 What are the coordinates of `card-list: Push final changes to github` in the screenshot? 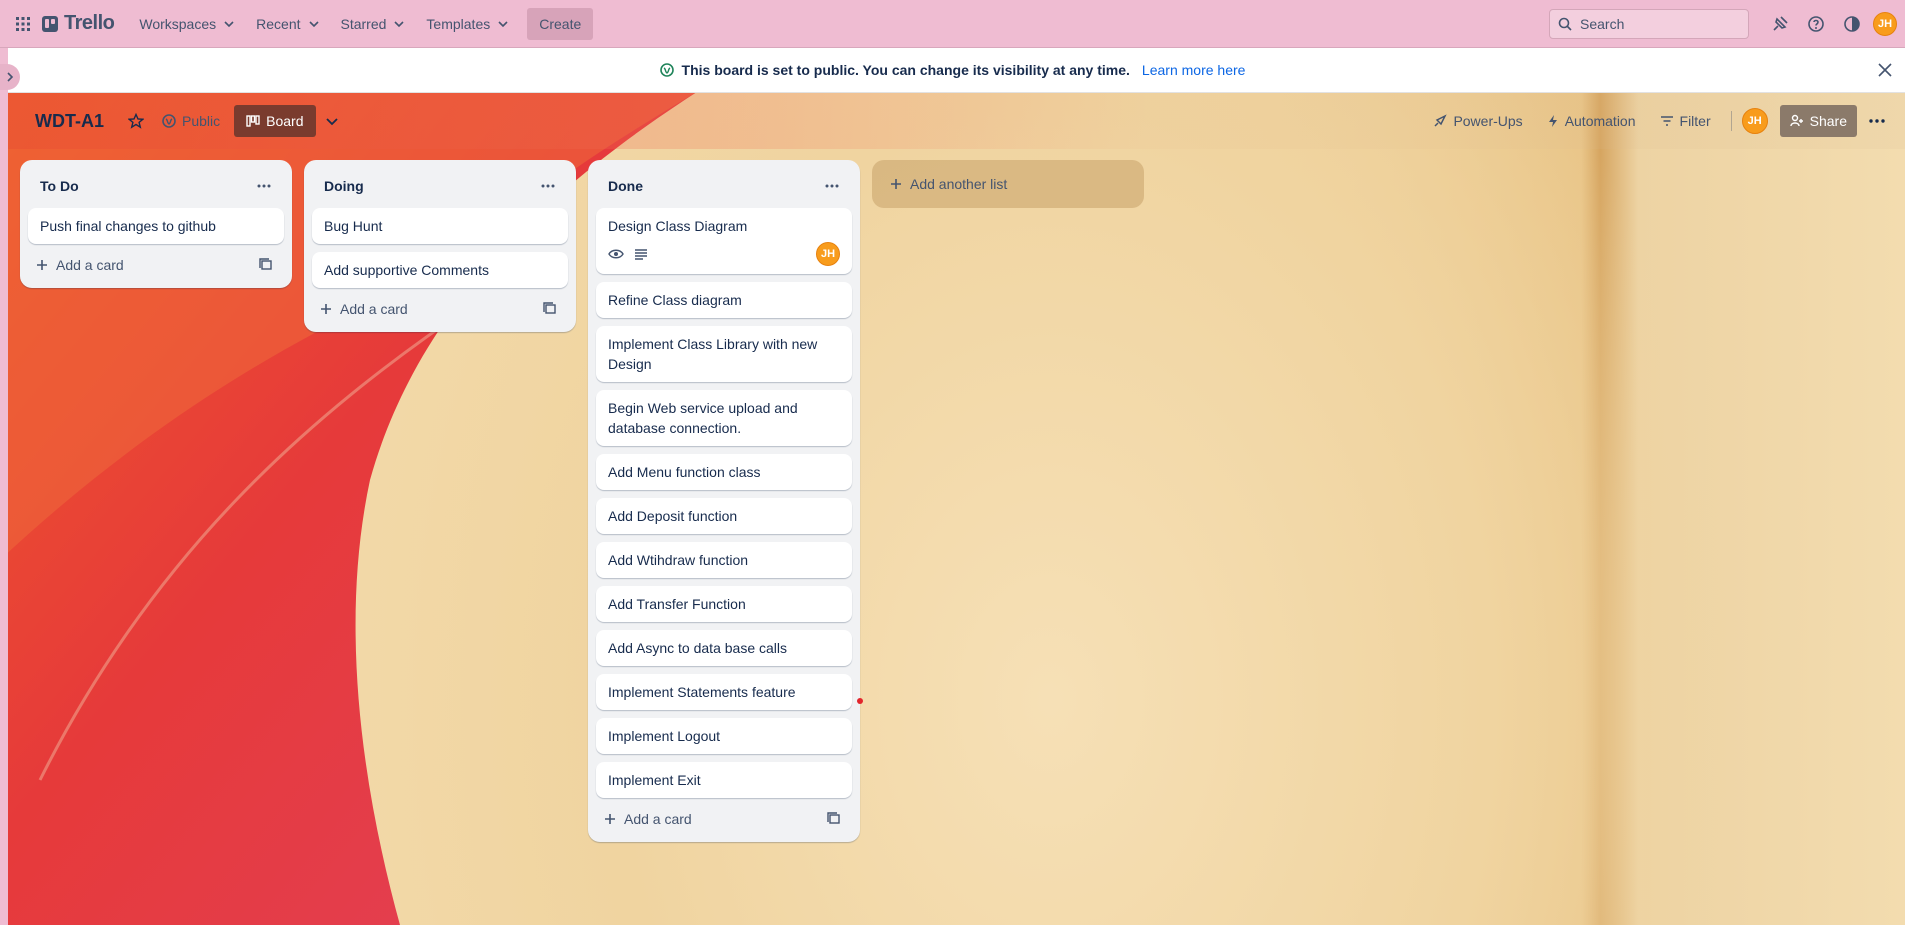 It's located at (156, 226).